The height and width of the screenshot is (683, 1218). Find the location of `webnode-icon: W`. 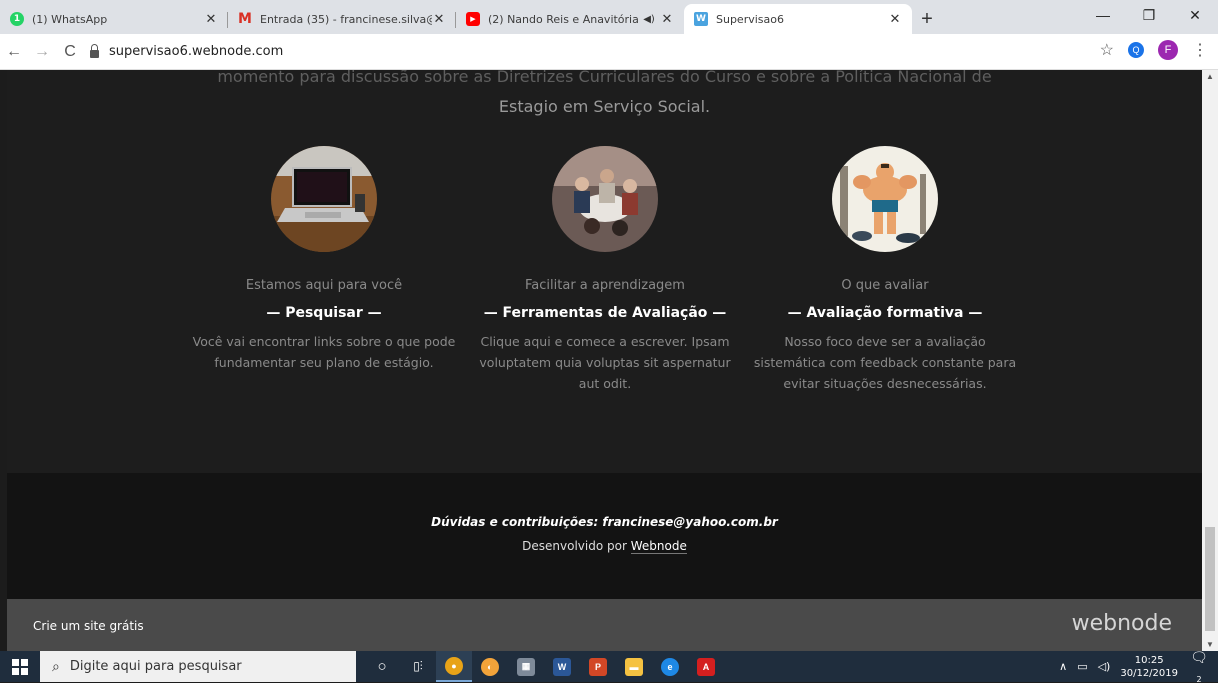

webnode-icon: W is located at coordinates (701, 19).